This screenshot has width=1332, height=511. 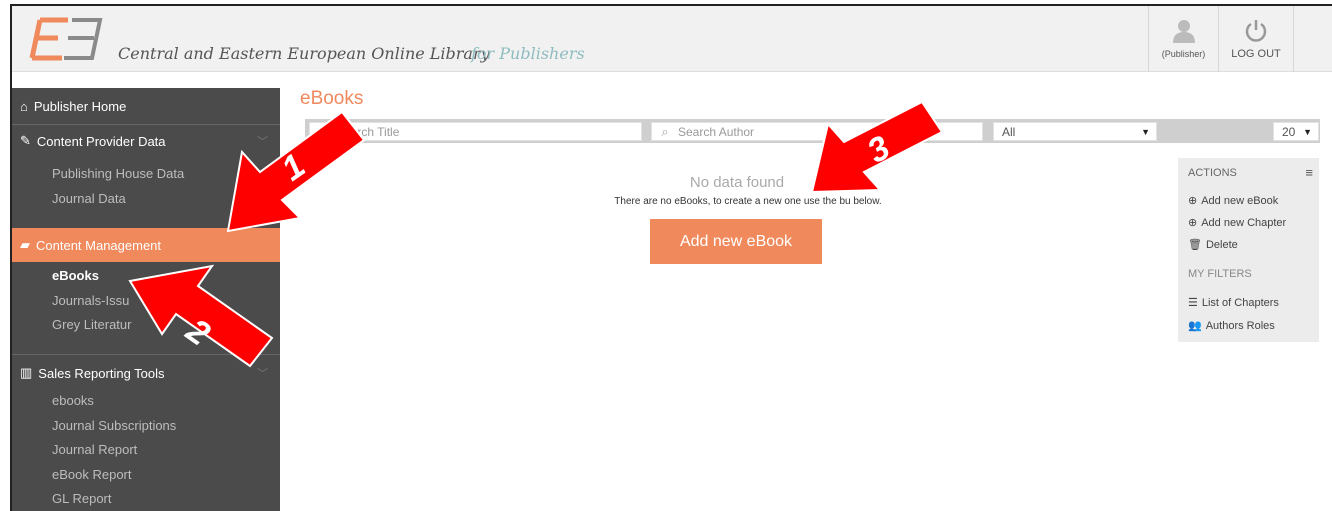 What do you see at coordinates (877, 147) in the screenshot?
I see `annotation-arrow-3: 3` at bounding box center [877, 147].